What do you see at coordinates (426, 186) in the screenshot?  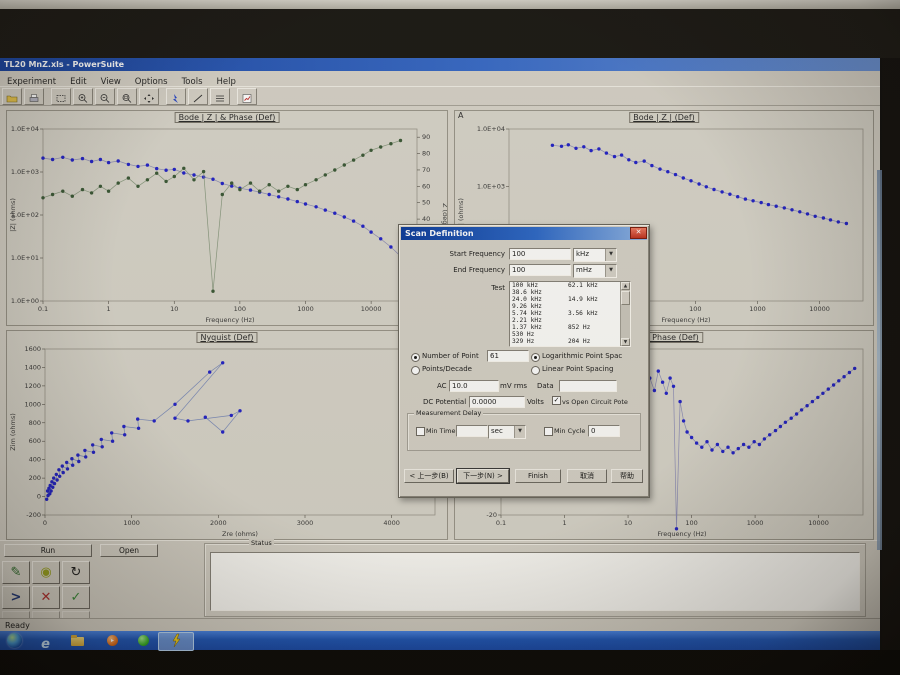 I see `svg-text: 60` at bounding box center [426, 186].